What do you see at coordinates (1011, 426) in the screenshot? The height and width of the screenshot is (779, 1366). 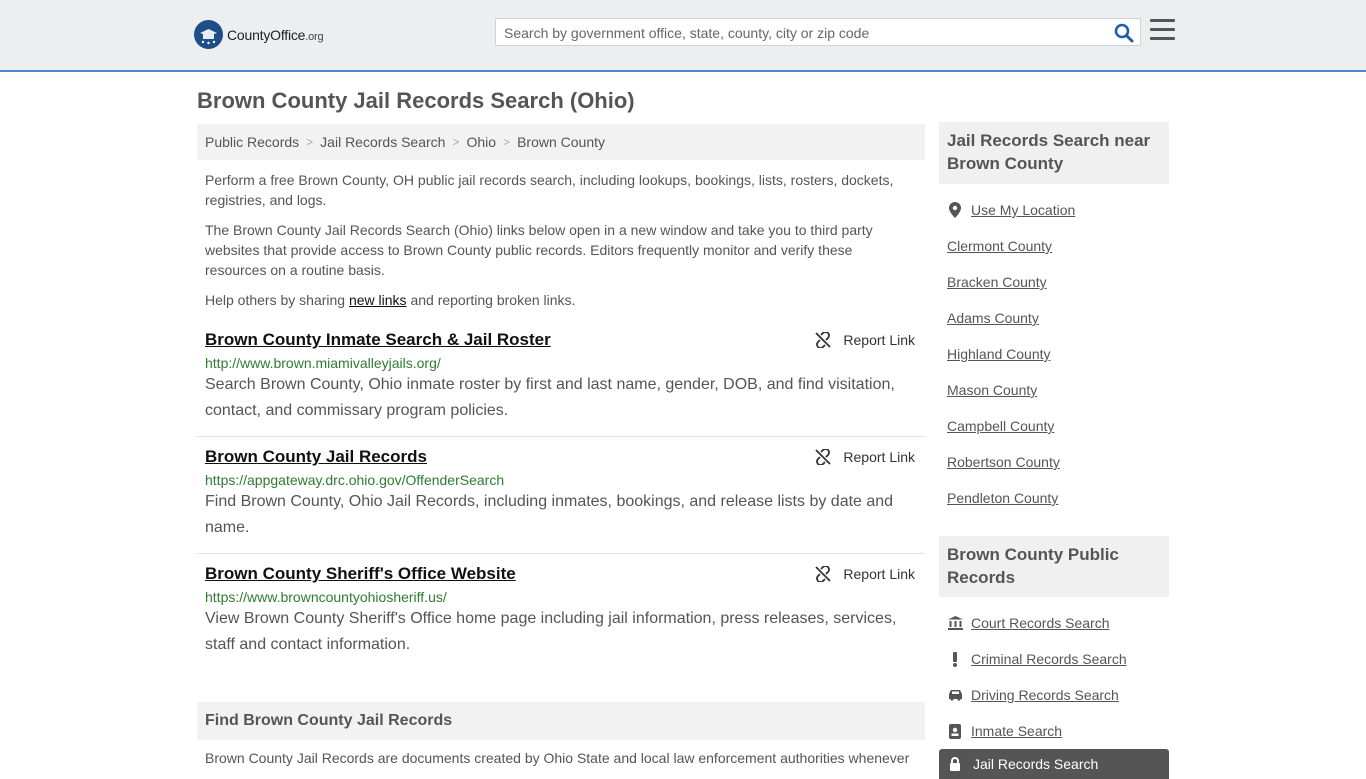 I see `nearby-county-link: Campbell County` at bounding box center [1011, 426].